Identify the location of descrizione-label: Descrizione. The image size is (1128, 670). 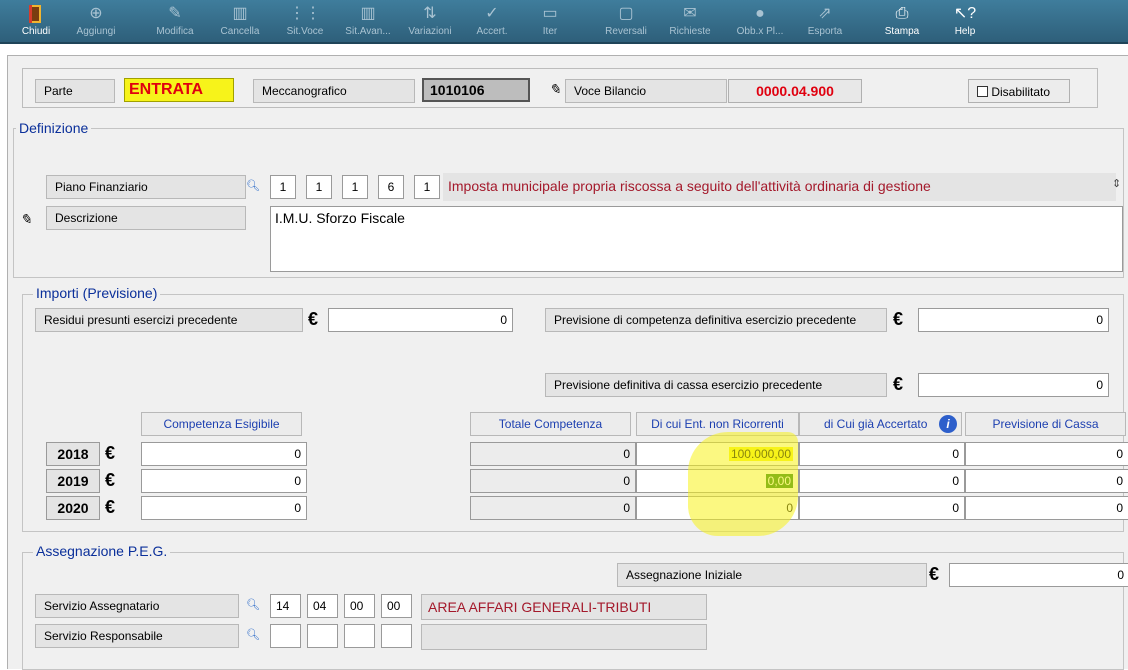
(146, 218).